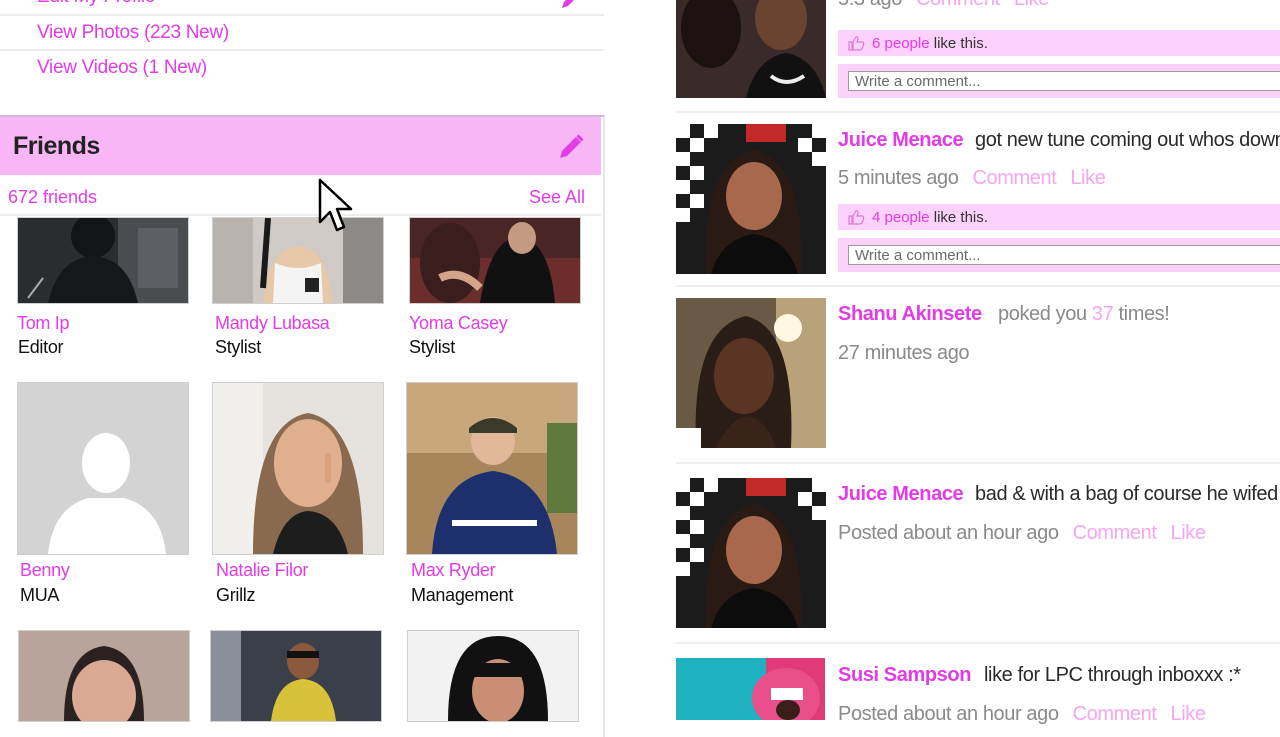  I want to click on friend-role: Grillz, so click(236, 595).